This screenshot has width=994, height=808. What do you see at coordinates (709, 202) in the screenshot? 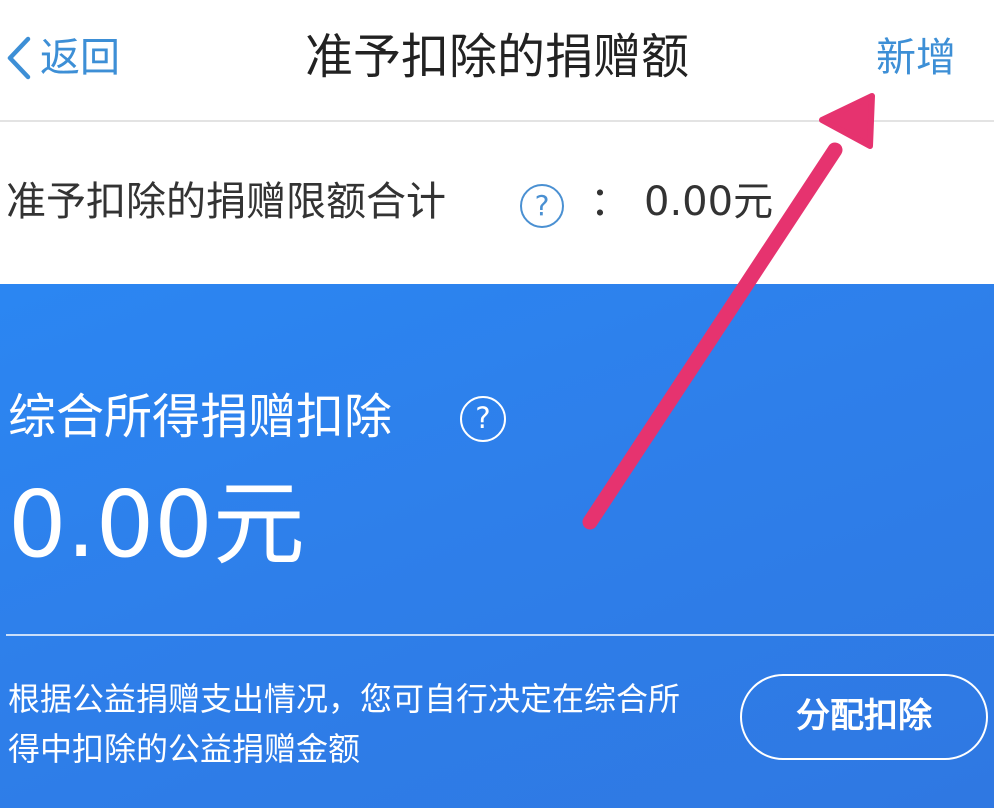
I see `limit-value: 0.00元` at bounding box center [709, 202].